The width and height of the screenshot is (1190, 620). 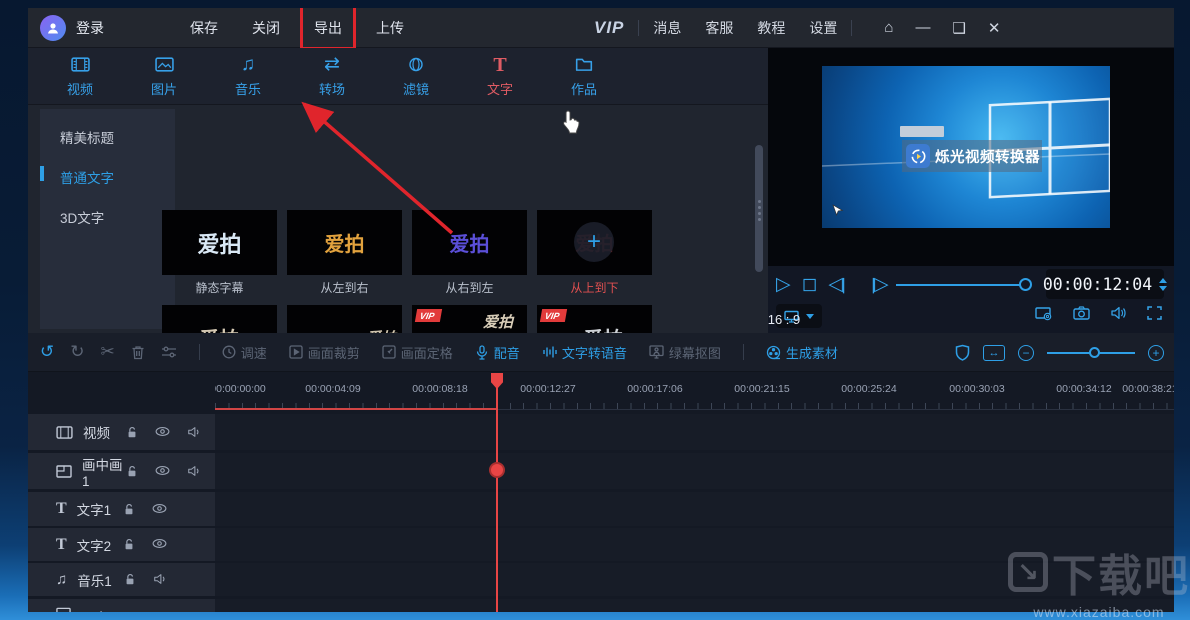 I want to click on pip-icon, so click(x=64, y=471).